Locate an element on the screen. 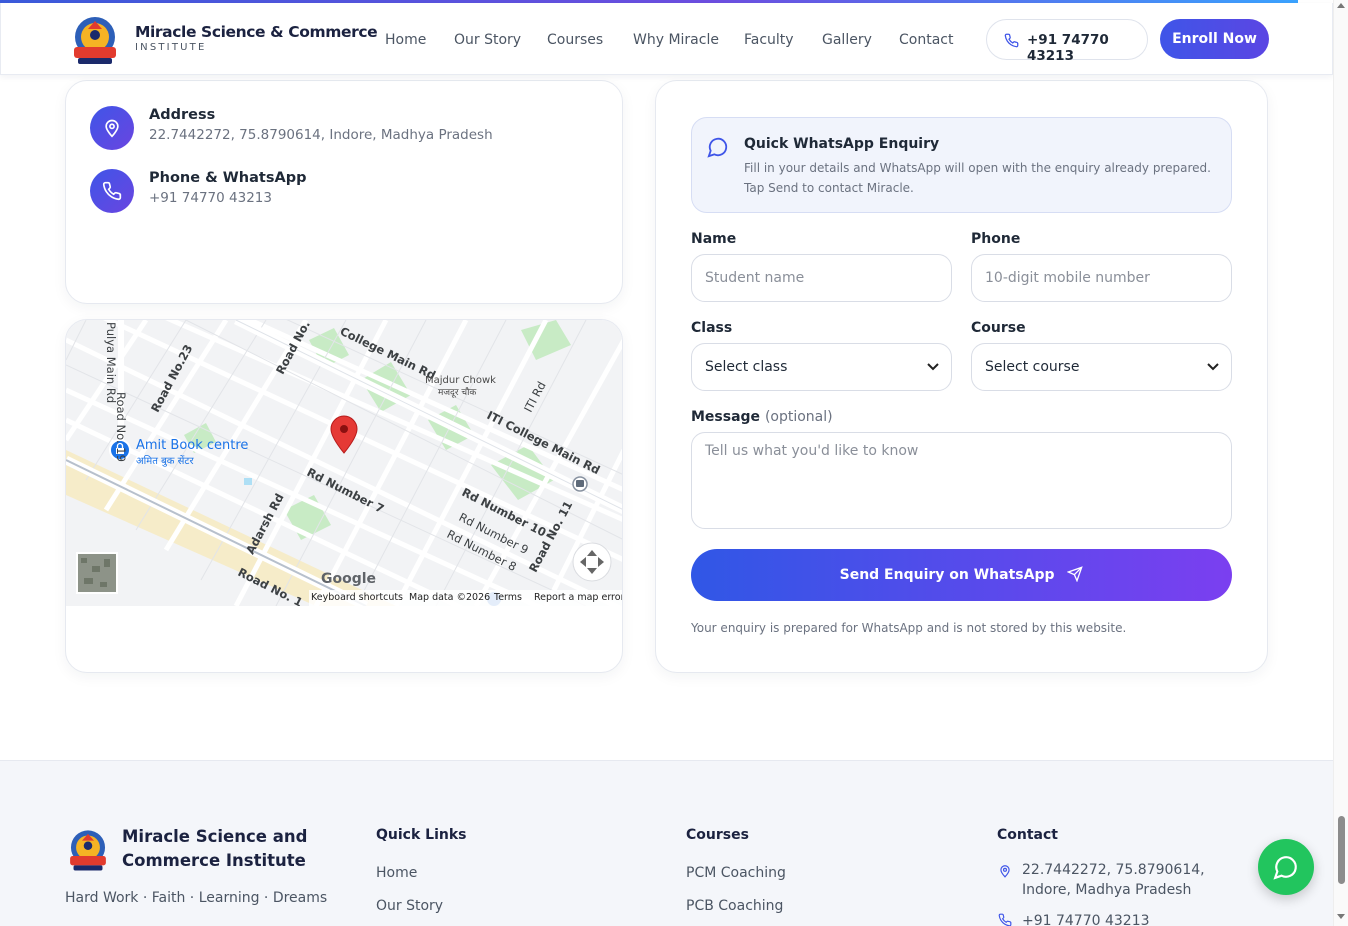 The height and width of the screenshot is (926, 1348). enroll-now-button: Enroll Now is located at coordinates (1214, 39).